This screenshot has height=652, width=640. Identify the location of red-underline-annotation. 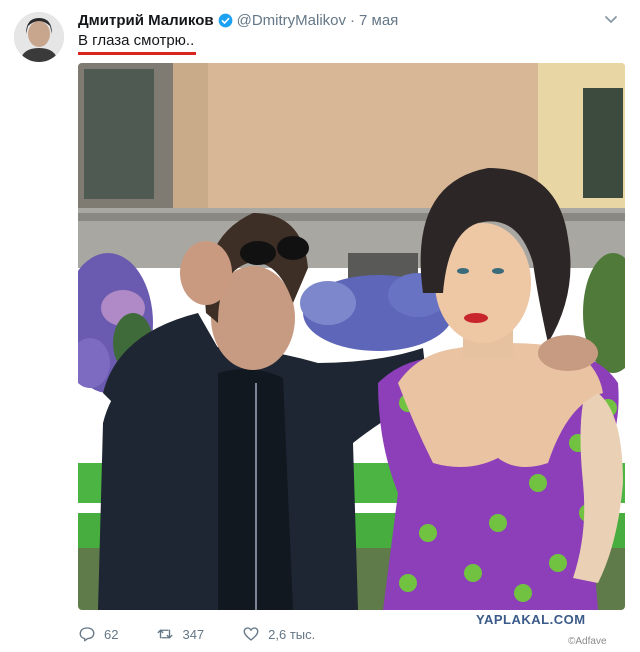
(137, 53).